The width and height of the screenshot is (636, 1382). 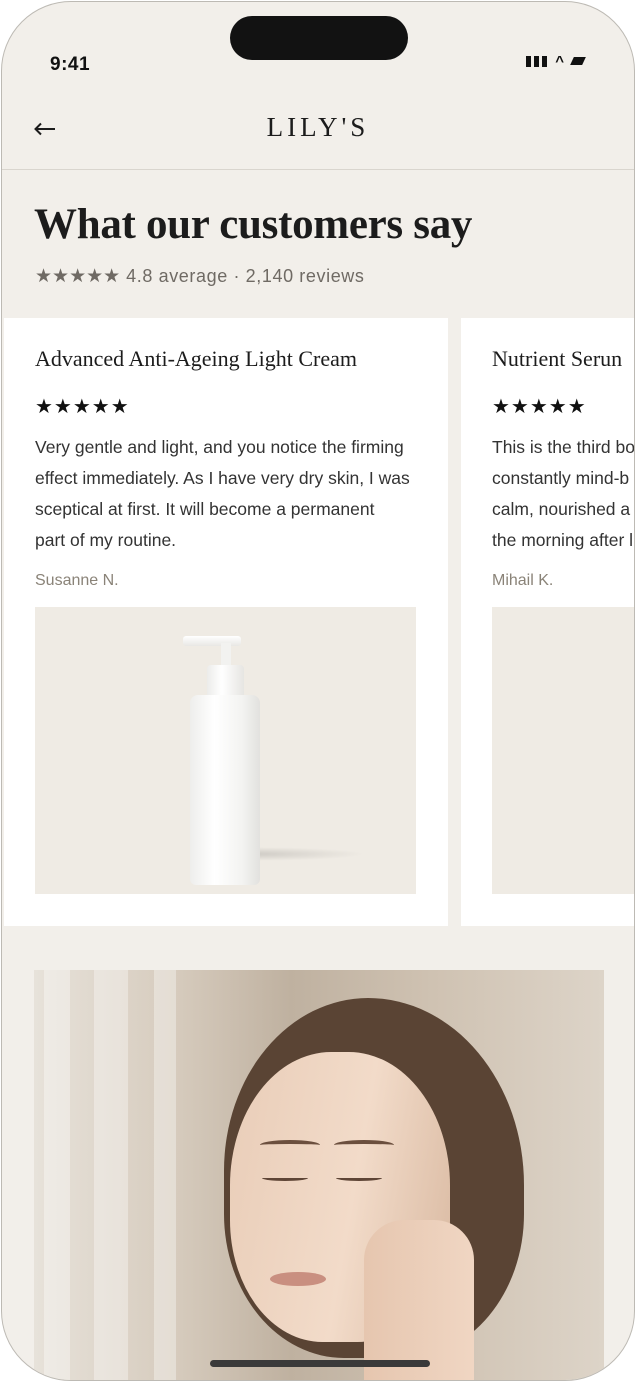 What do you see at coordinates (523, 580) in the screenshot?
I see `review-author: Mihail K.` at bounding box center [523, 580].